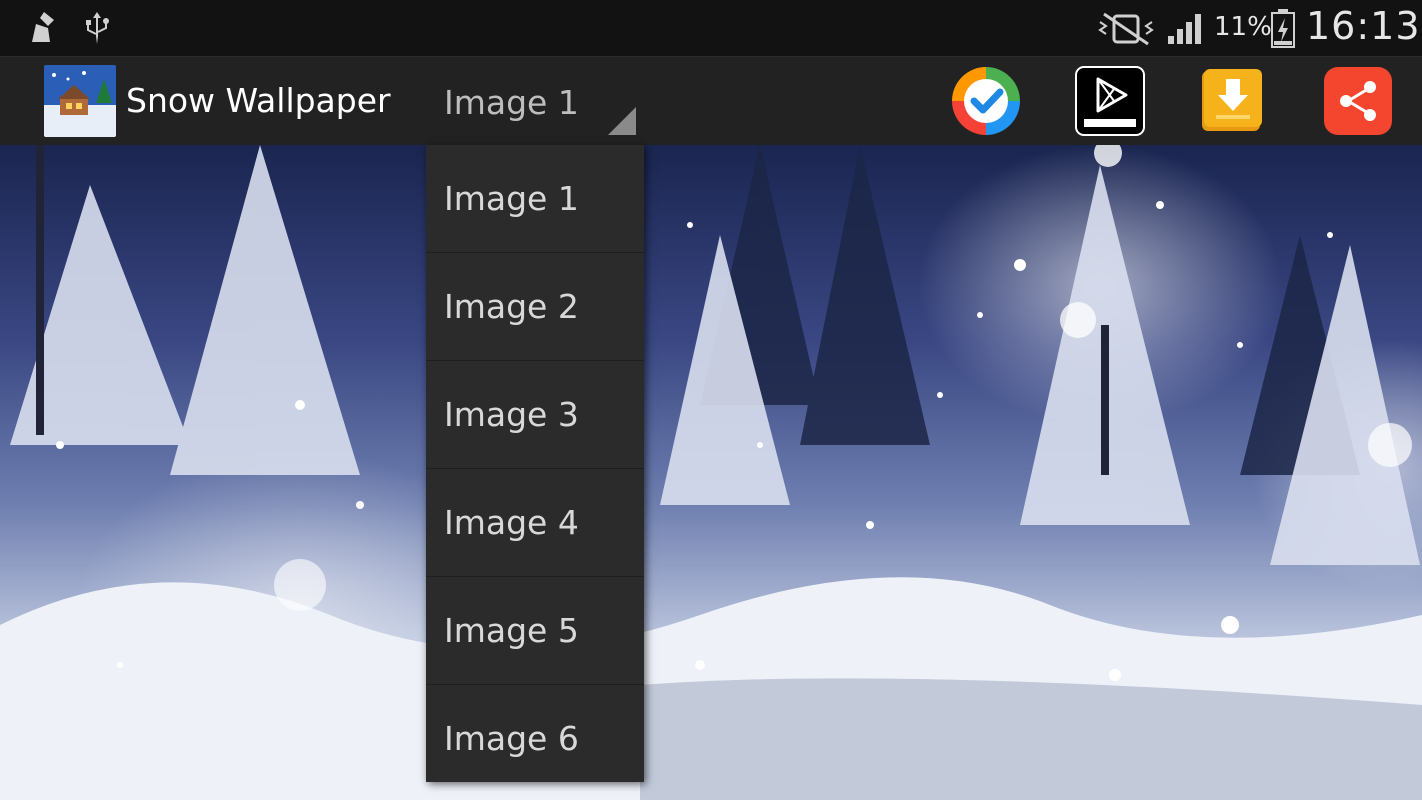 The height and width of the screenshot is (800, 1422). Describe the element at coordinates (97, 28) in the screenshot. I see `usb-icon` at that location.